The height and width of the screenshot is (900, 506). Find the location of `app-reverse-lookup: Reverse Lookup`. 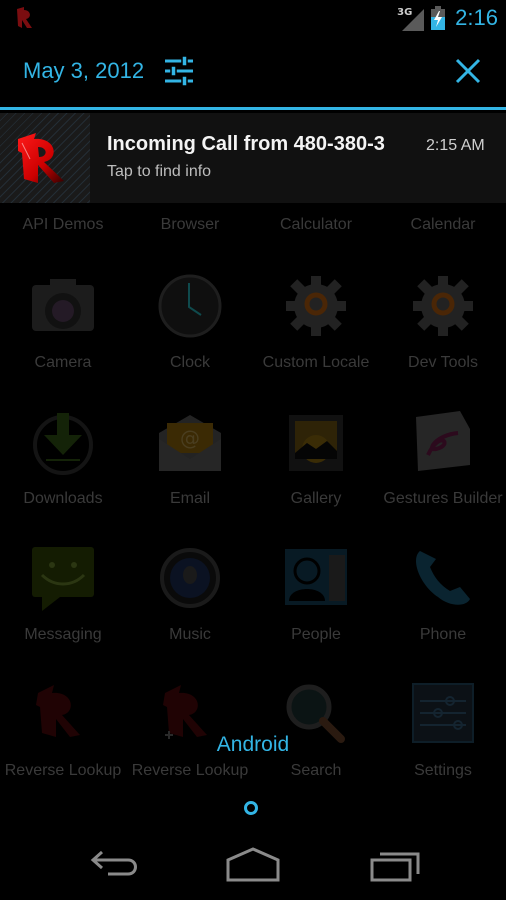

app-reverse-lookup: Reverse Lookup is located at coordinates (63, 730).